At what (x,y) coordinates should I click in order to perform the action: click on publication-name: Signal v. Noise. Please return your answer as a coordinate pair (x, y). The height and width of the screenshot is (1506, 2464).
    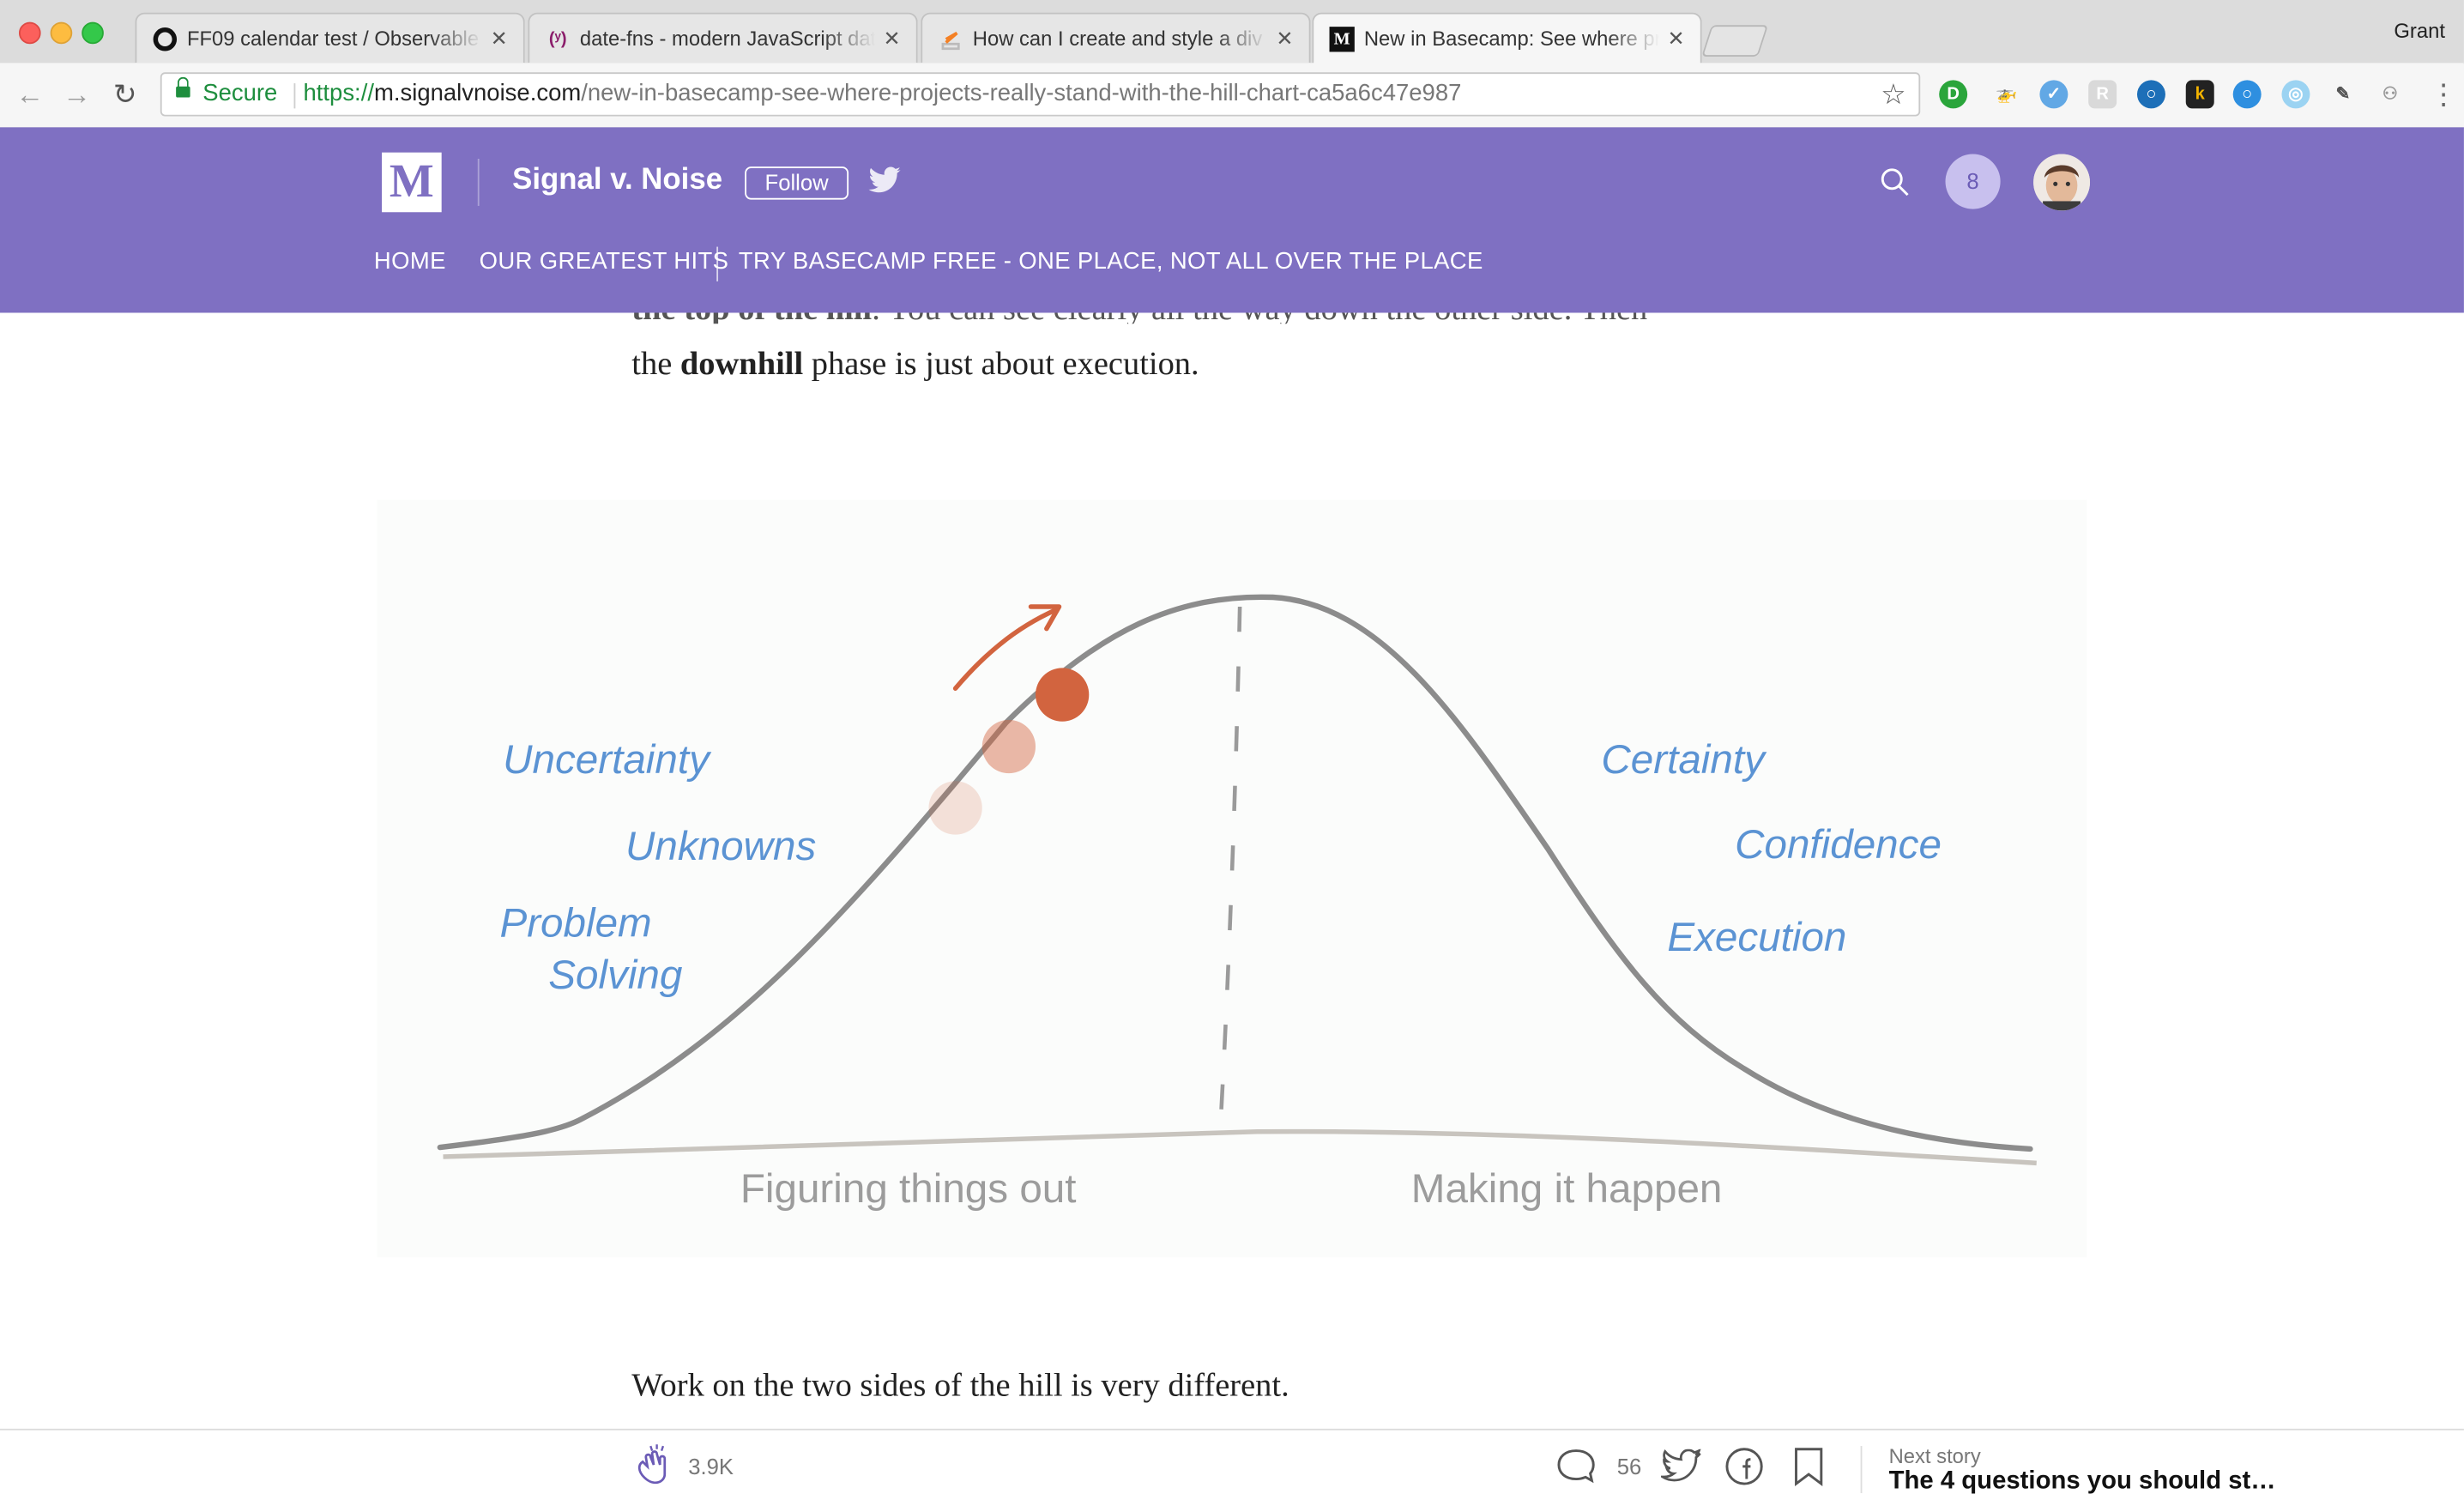
    Looking at the image, I should click on (617, 180).